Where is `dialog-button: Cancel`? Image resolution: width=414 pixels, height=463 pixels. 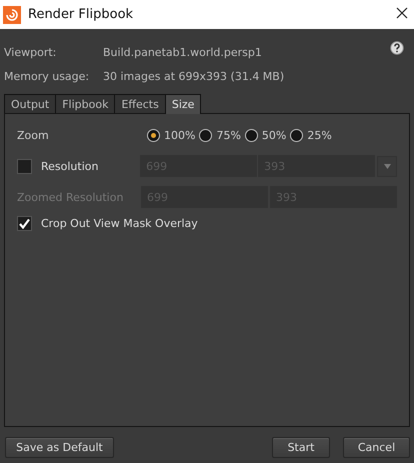 dialog-button: Cancel is located at coordinates (376, 447).